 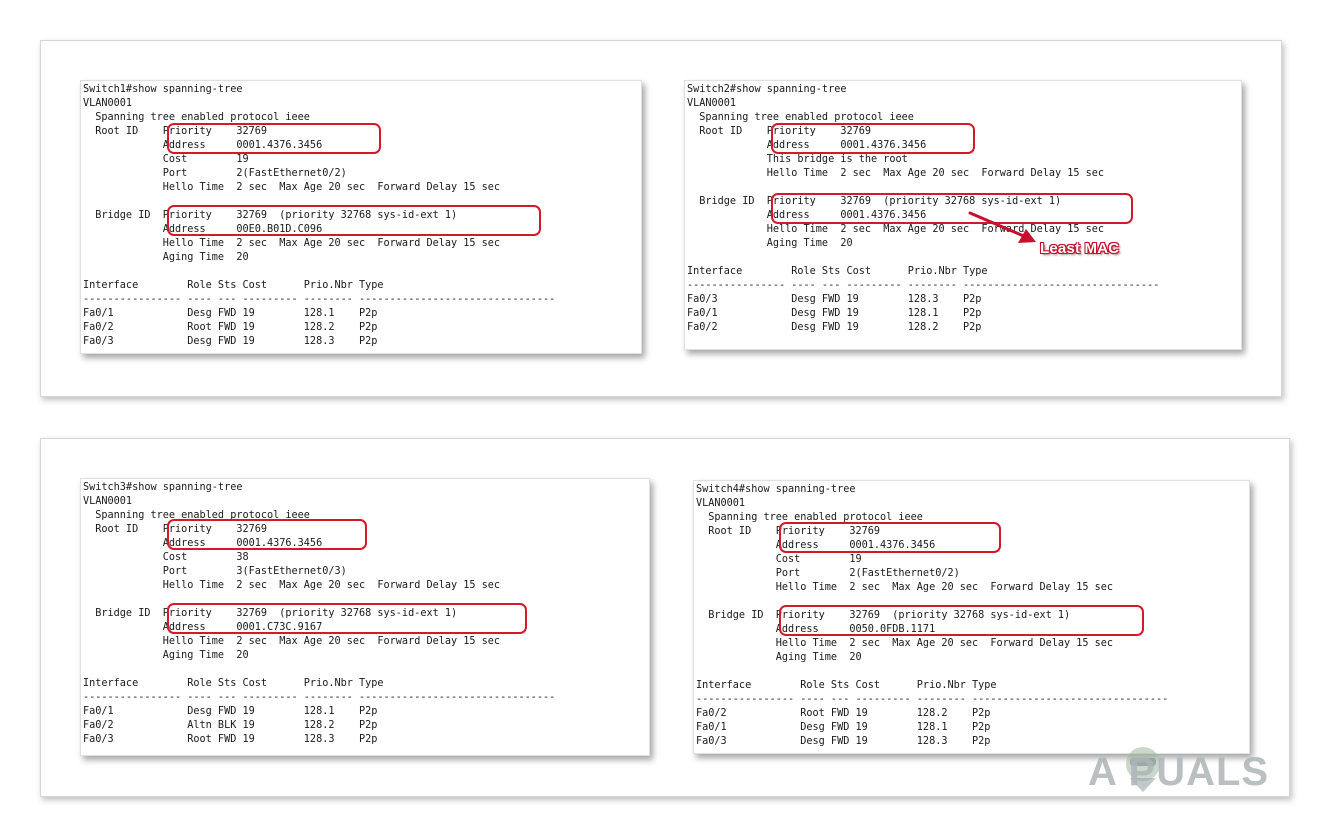 I want to click on terminal-line: Fa0/2 Desg FWD 19 128.2 P2p, so click(x=834, y=327).